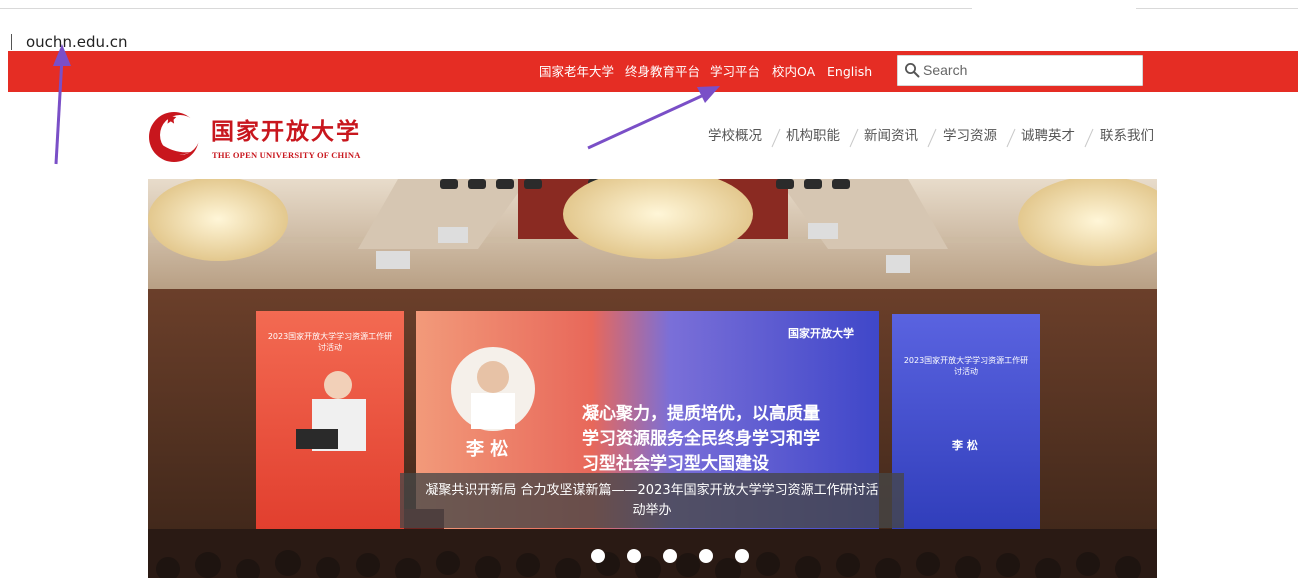  I want to click on university-logo: 国家开放大学 THE OPEN UNIVERSITY OF CHINA, so click(262, 136).